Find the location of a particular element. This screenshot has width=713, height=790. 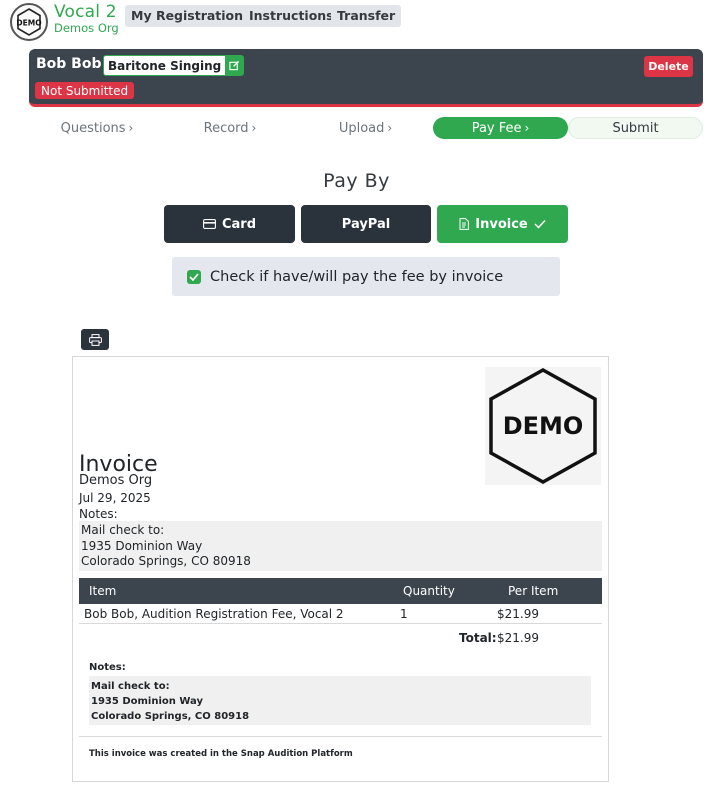

pay-invoice-button: Invoice is located at coordinates (502, 224).